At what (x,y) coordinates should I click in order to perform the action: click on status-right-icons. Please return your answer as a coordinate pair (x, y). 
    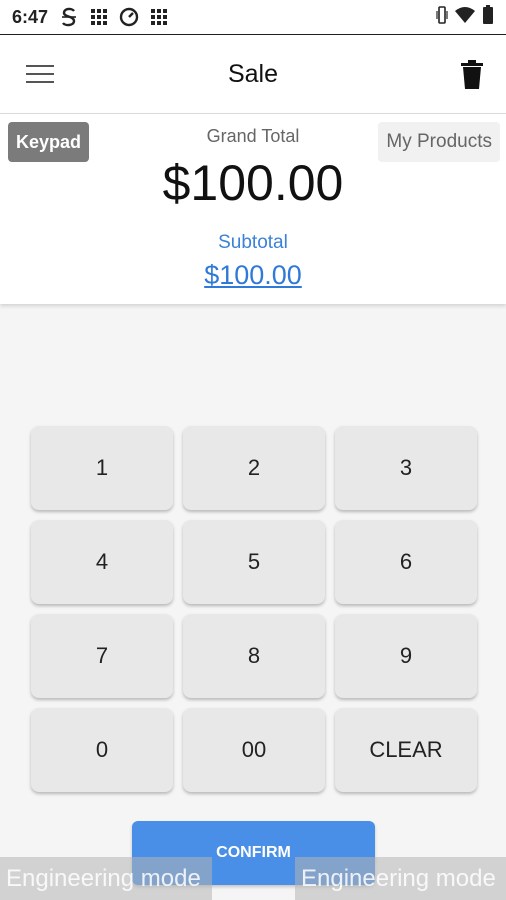
    Looking at the image, I should click on (465, 17).